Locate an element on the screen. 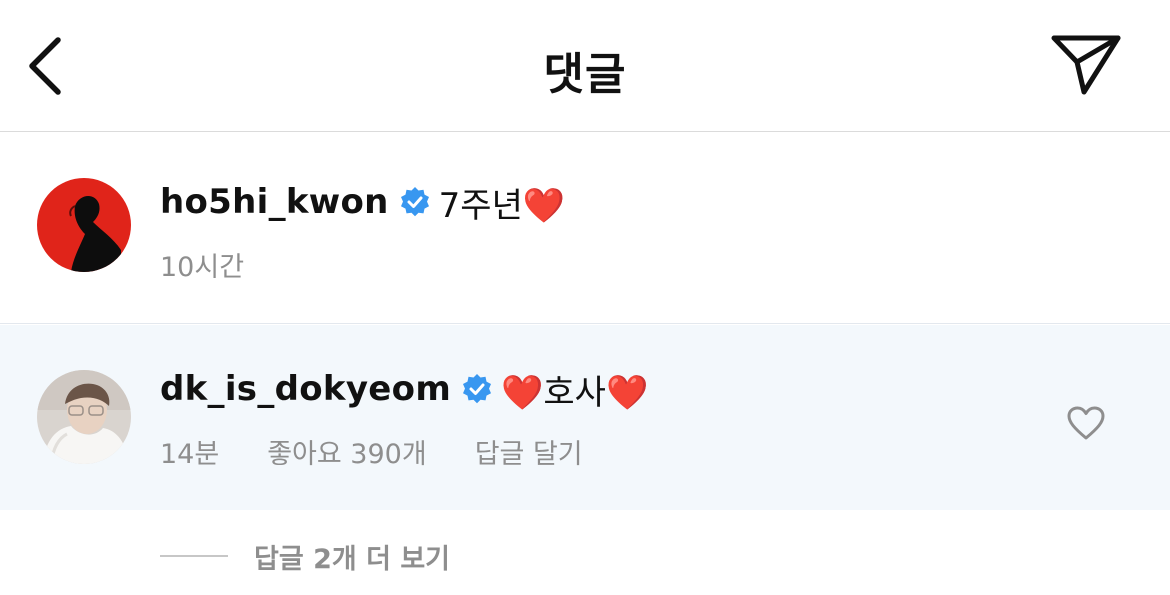 This screenshot has width=1170, height=595. share-button is located at coordinates (1086, 65).